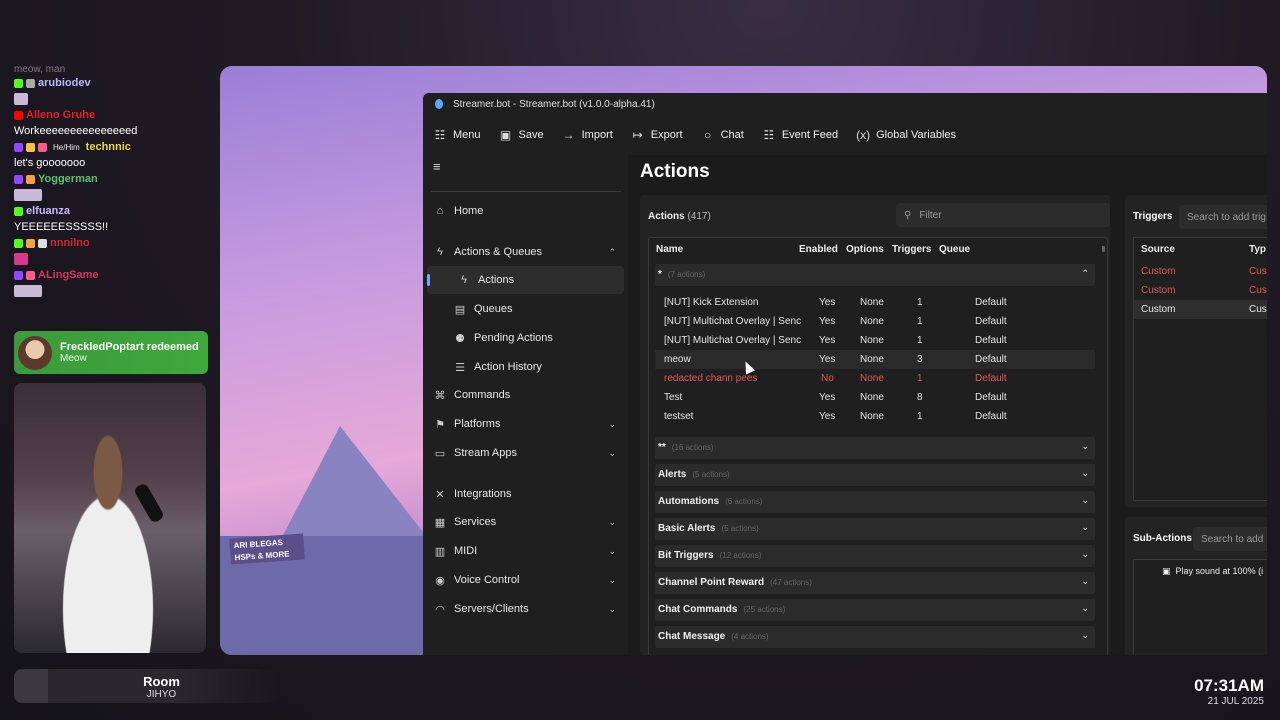  I want to click on group-header: ** (16 actions) ⌄, so click(875, 448).